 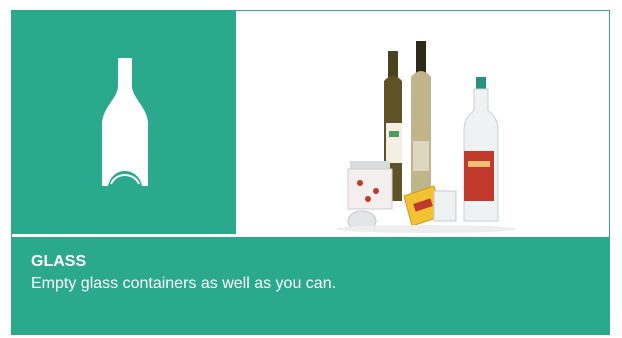 I want to click on glass-bottle-icon, so click(x=125, y=122).